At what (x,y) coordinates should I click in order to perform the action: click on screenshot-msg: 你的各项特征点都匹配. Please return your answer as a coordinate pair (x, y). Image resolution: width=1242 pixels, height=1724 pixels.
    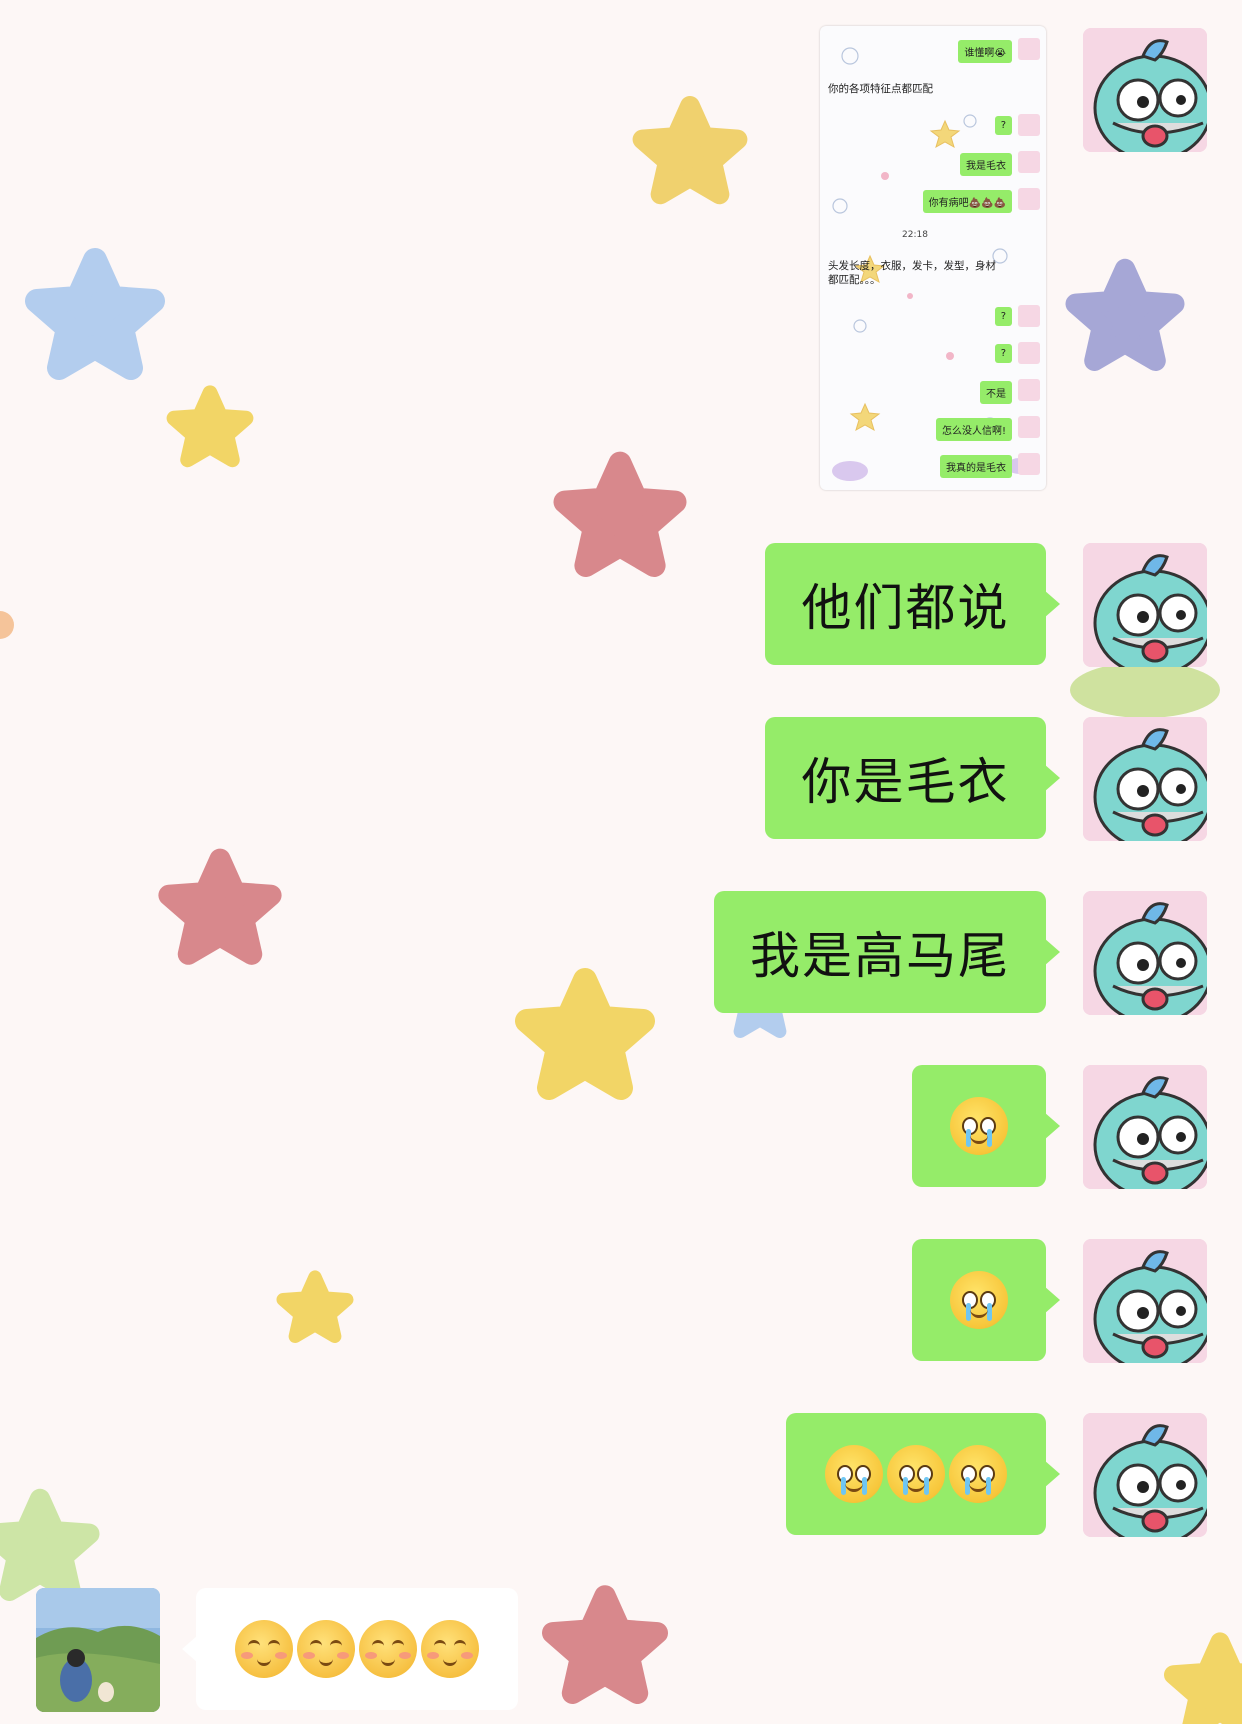
    Looking at the image, I should click on (880, 89).